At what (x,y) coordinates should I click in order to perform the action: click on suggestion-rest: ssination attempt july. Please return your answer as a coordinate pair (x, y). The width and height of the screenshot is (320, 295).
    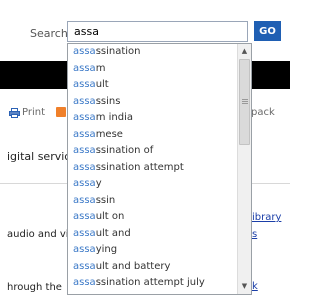
    Looking at the image, I should click on (150, 282).